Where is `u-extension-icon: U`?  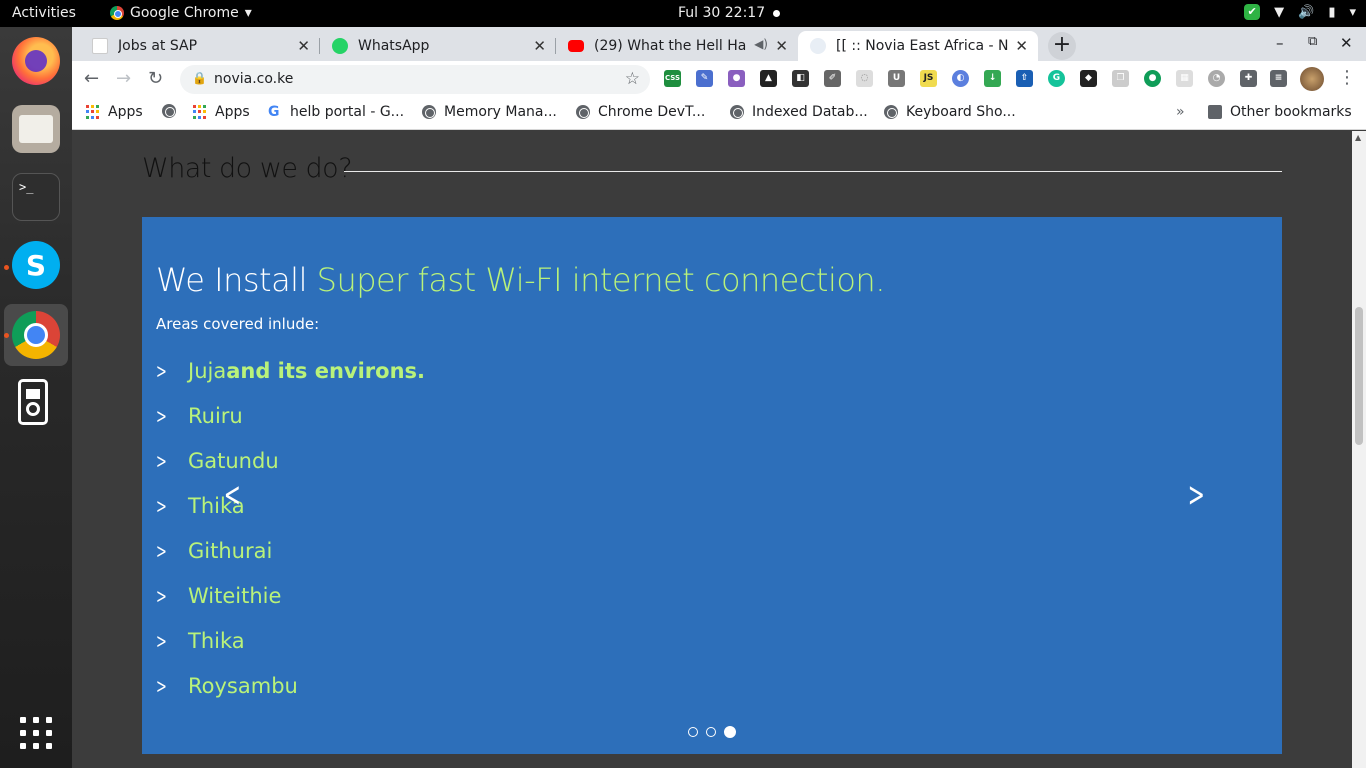 u-extension-icon: U is located at coordinates (896, 78).